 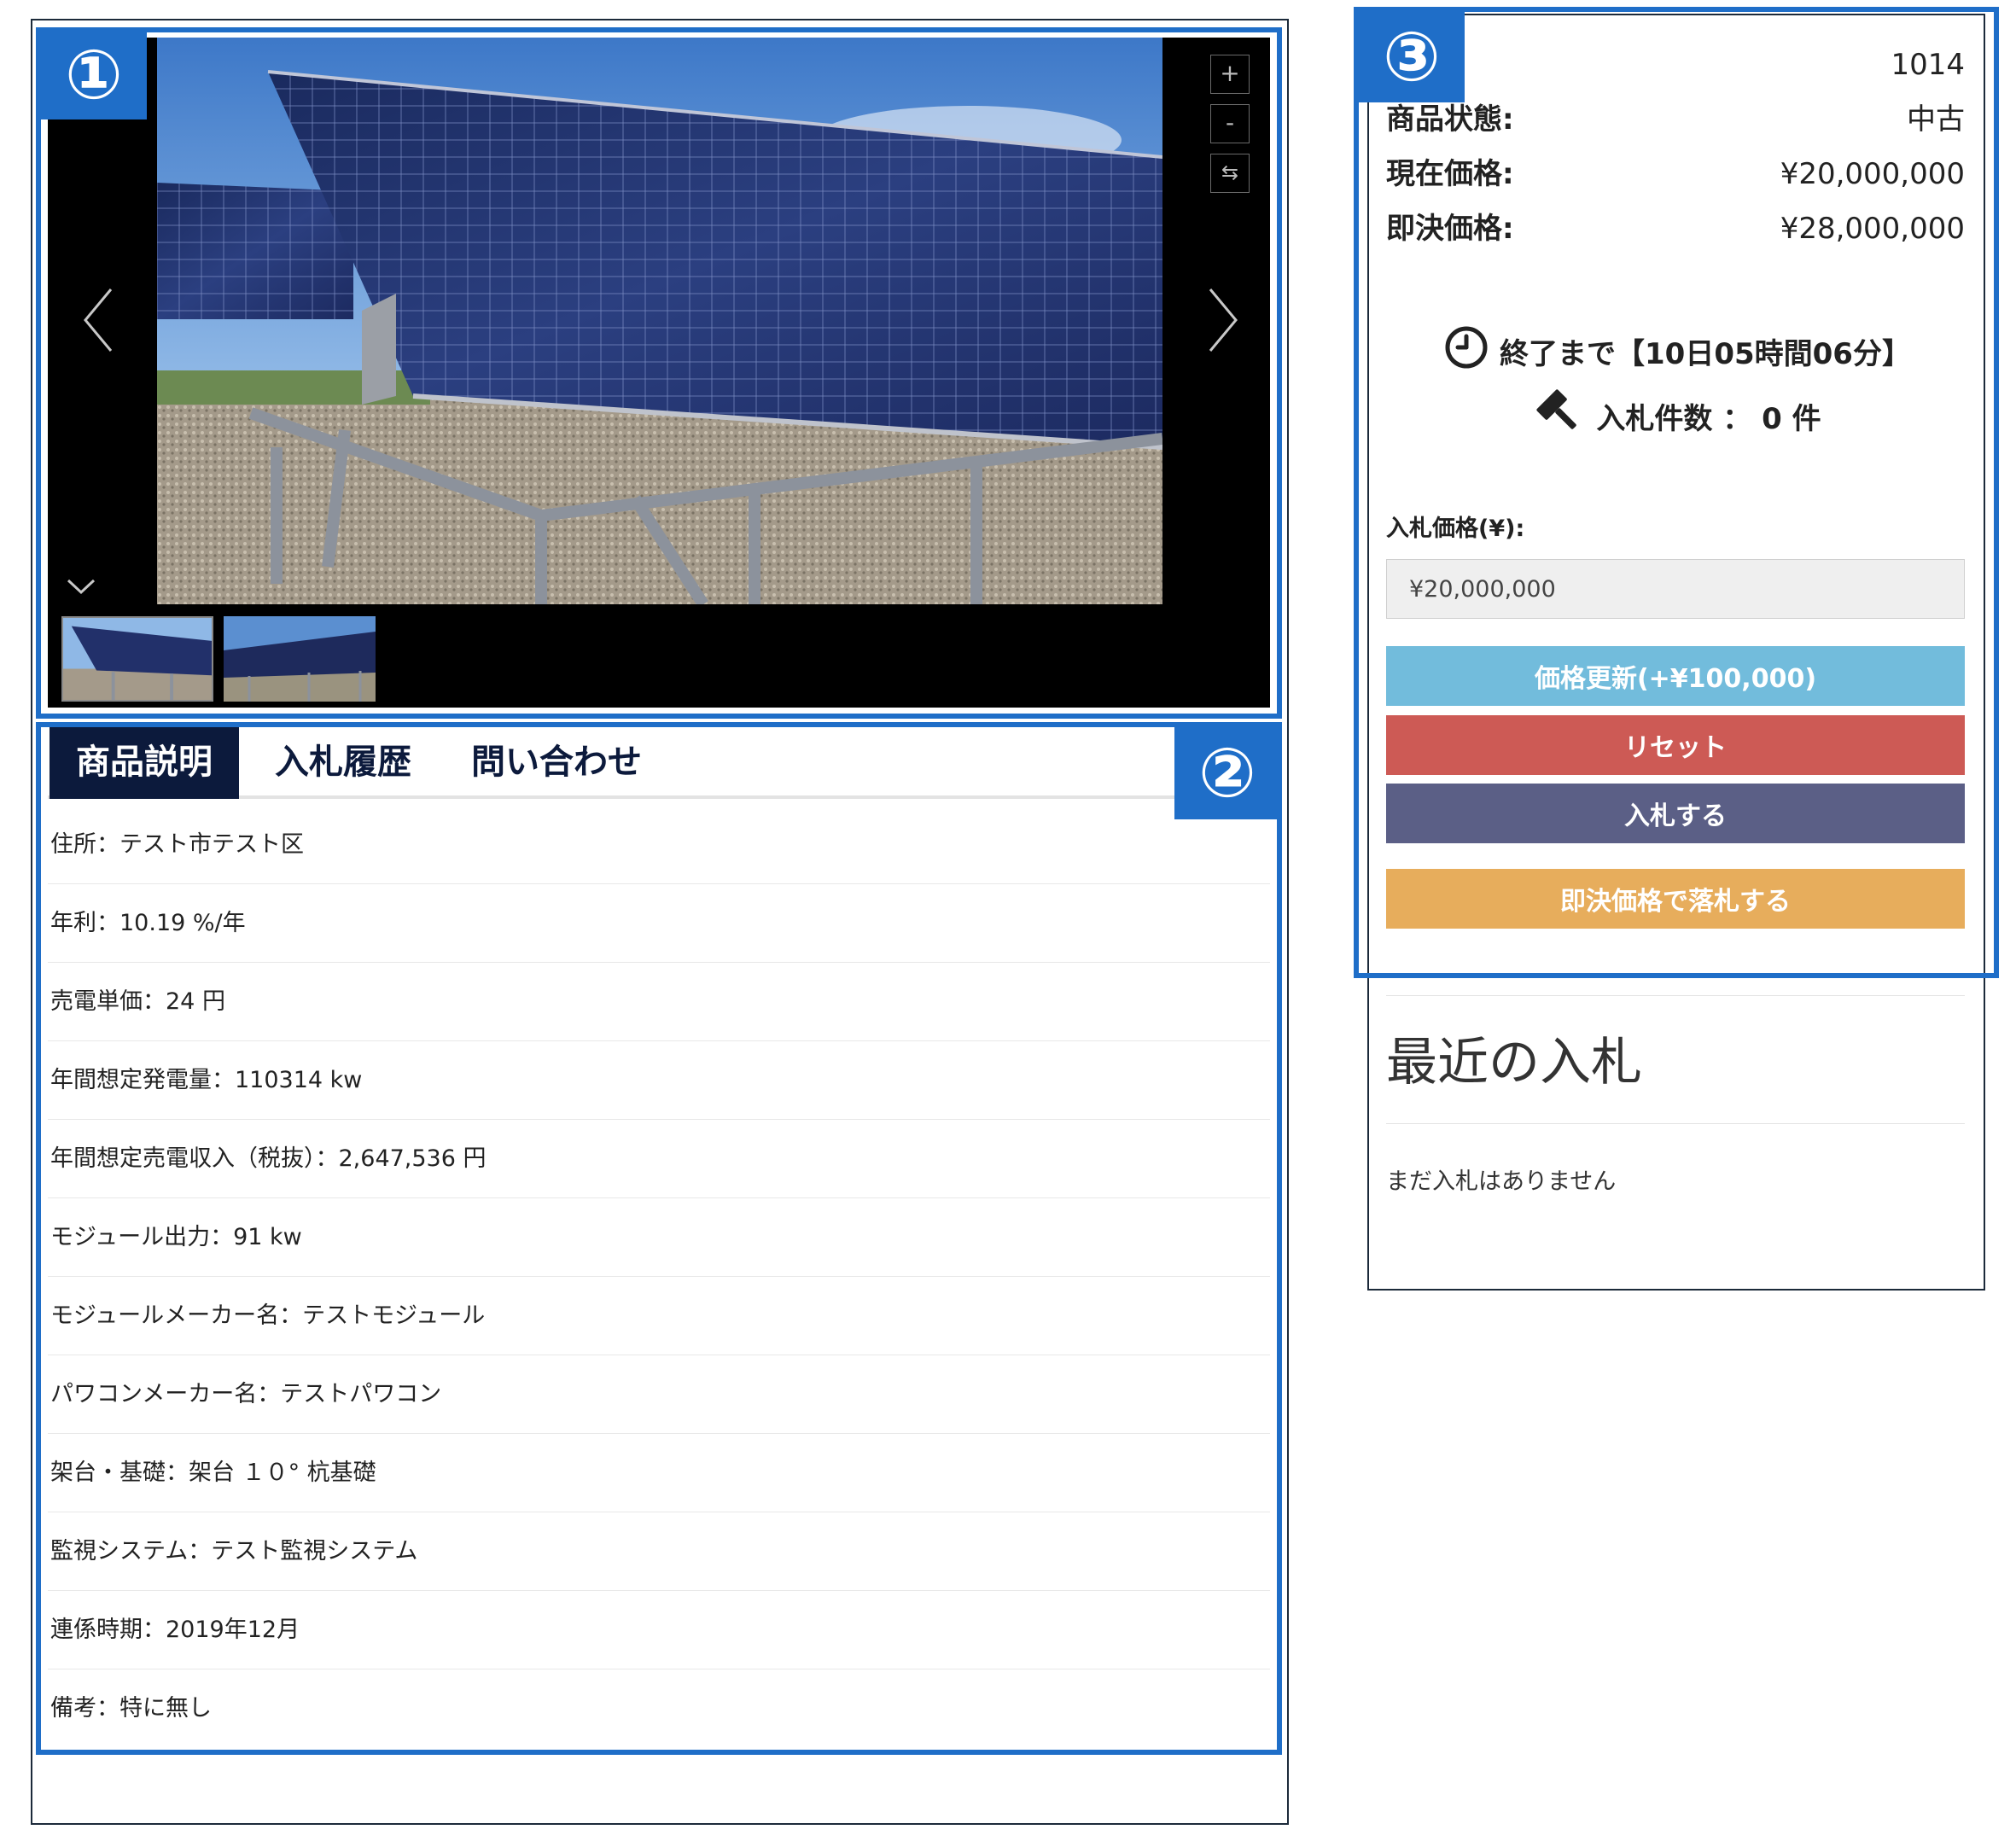 I want to click on recent-bids-heading: 最近の入札, so click(x=1514, y=1062).